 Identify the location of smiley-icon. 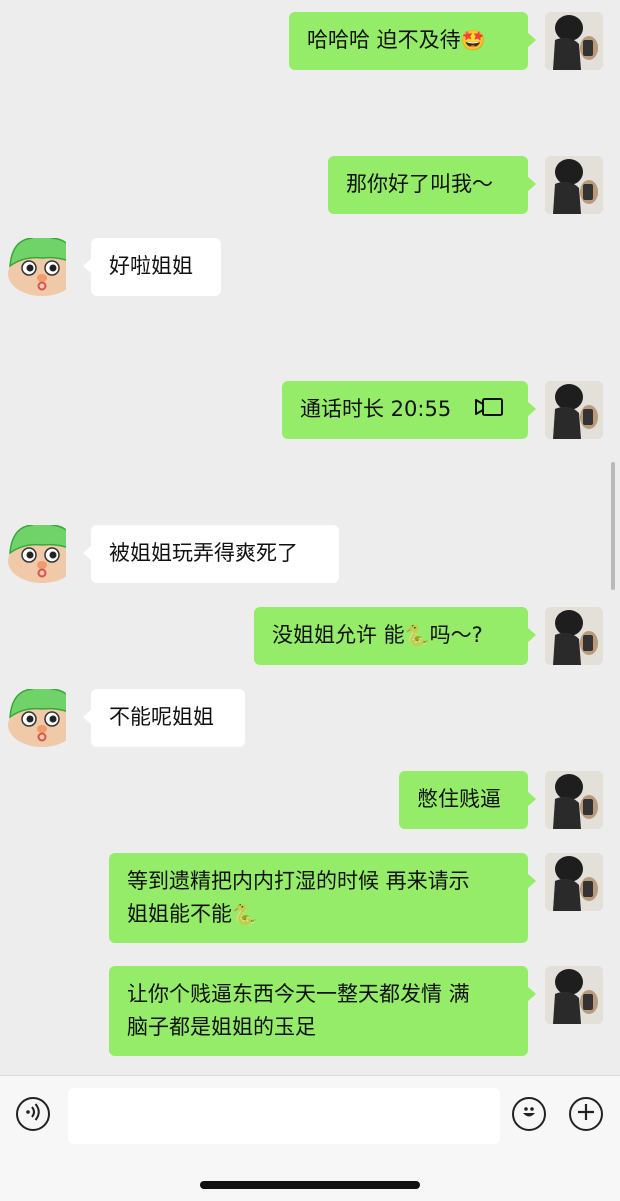
(529, 1114).